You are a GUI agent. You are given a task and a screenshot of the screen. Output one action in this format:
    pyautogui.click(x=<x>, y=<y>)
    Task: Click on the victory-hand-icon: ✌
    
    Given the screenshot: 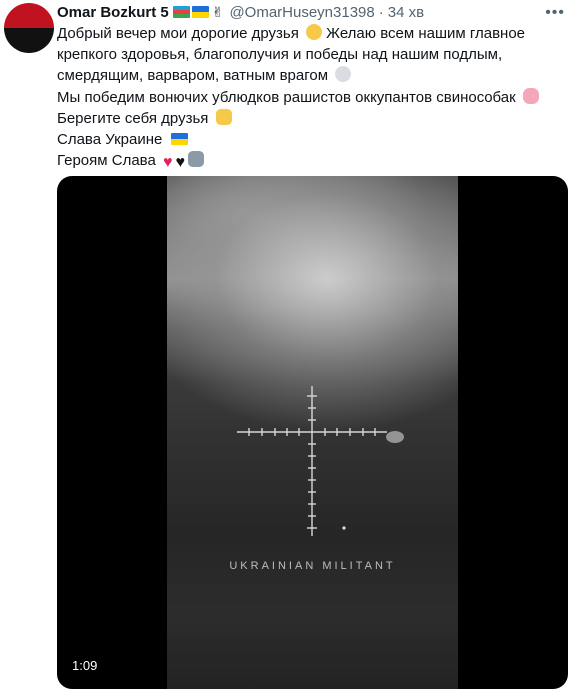 What is the action you would take?
    pyautogui.click(x=217, y=11)
    